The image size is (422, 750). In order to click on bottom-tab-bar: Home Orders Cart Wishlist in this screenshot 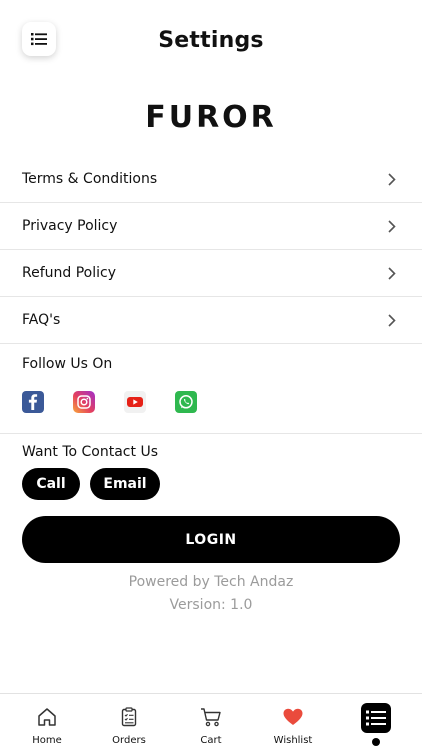, I will do `click(211, 721)`.